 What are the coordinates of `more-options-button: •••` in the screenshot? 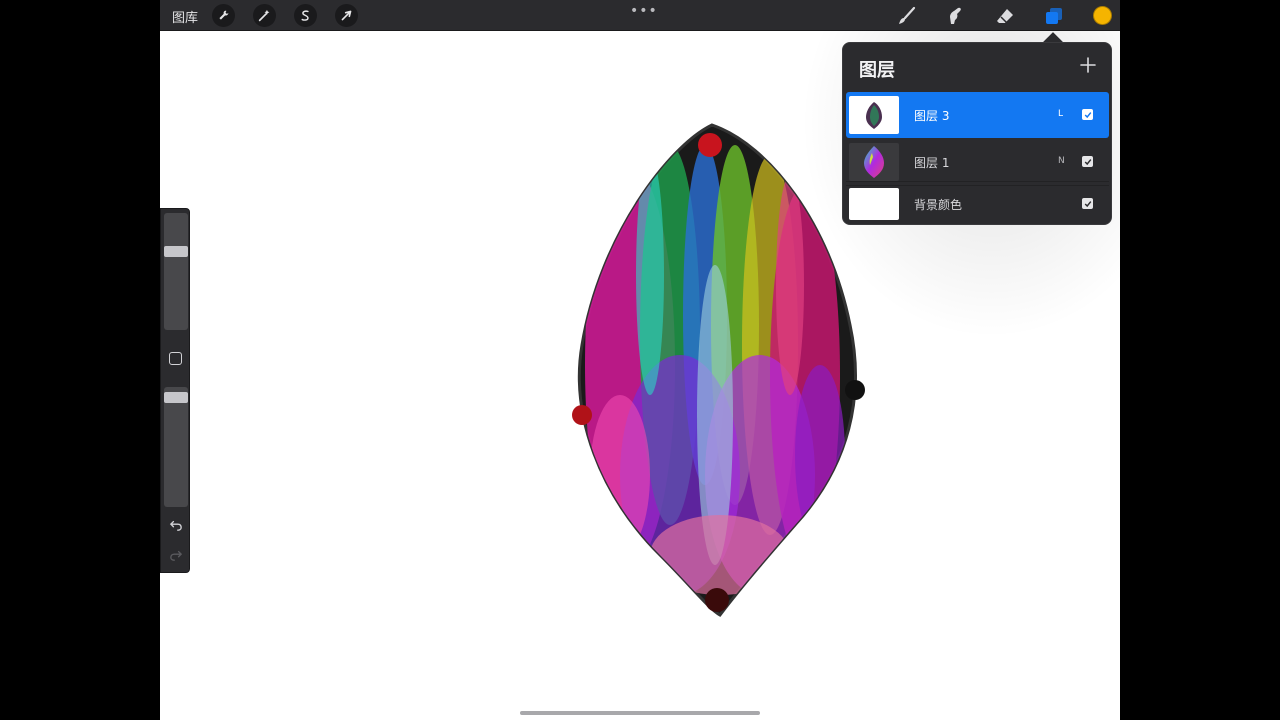 It's located at (644, 11).